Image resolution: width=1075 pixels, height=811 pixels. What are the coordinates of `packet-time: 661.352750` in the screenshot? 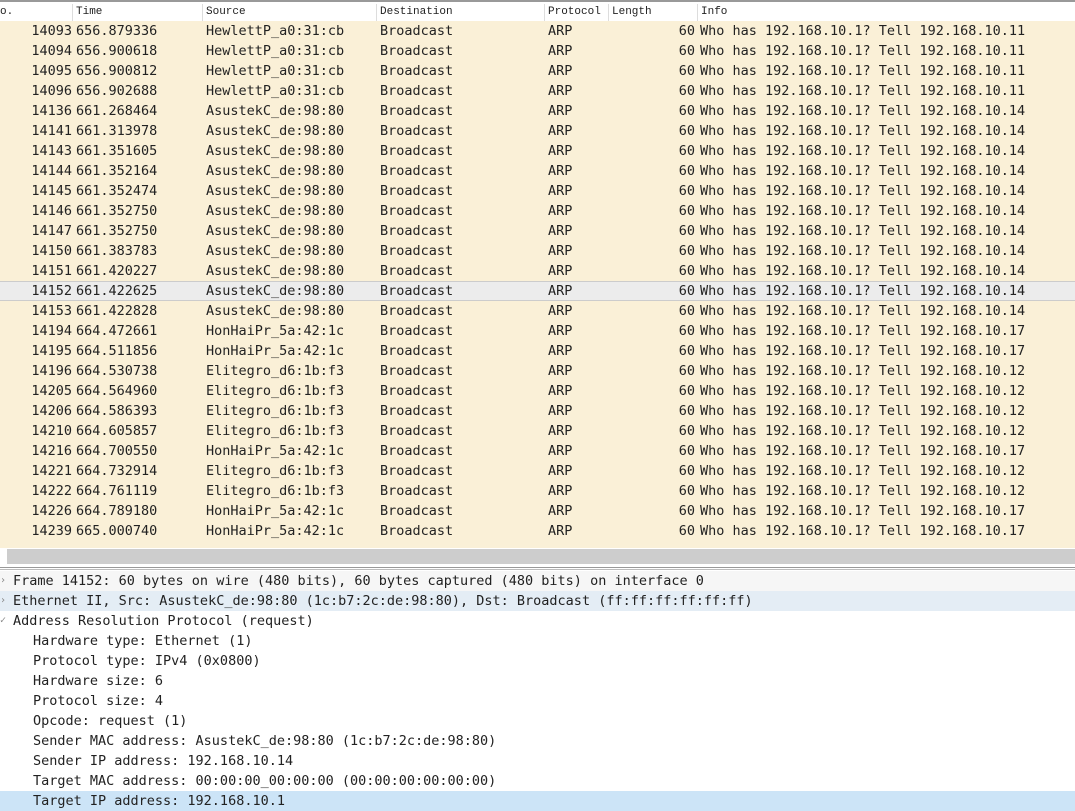 It's located at (117, 231).